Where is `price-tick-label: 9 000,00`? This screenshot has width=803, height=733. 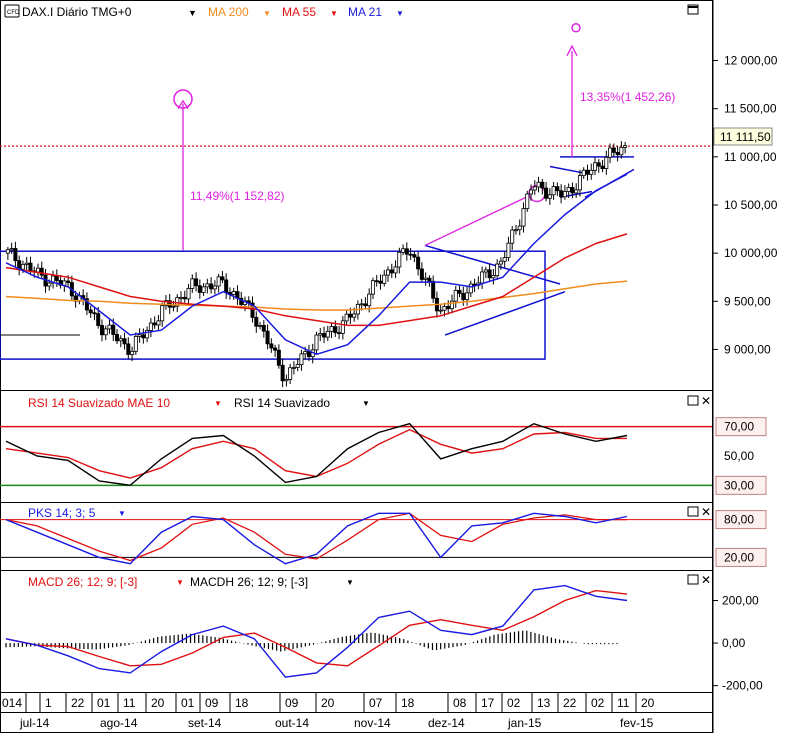
price-tick-label: 9 000,00 is located at coordinates (747, 349).